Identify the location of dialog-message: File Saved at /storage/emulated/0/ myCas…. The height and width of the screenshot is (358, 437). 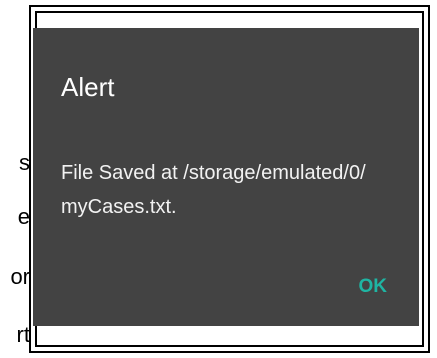
(213, 190).